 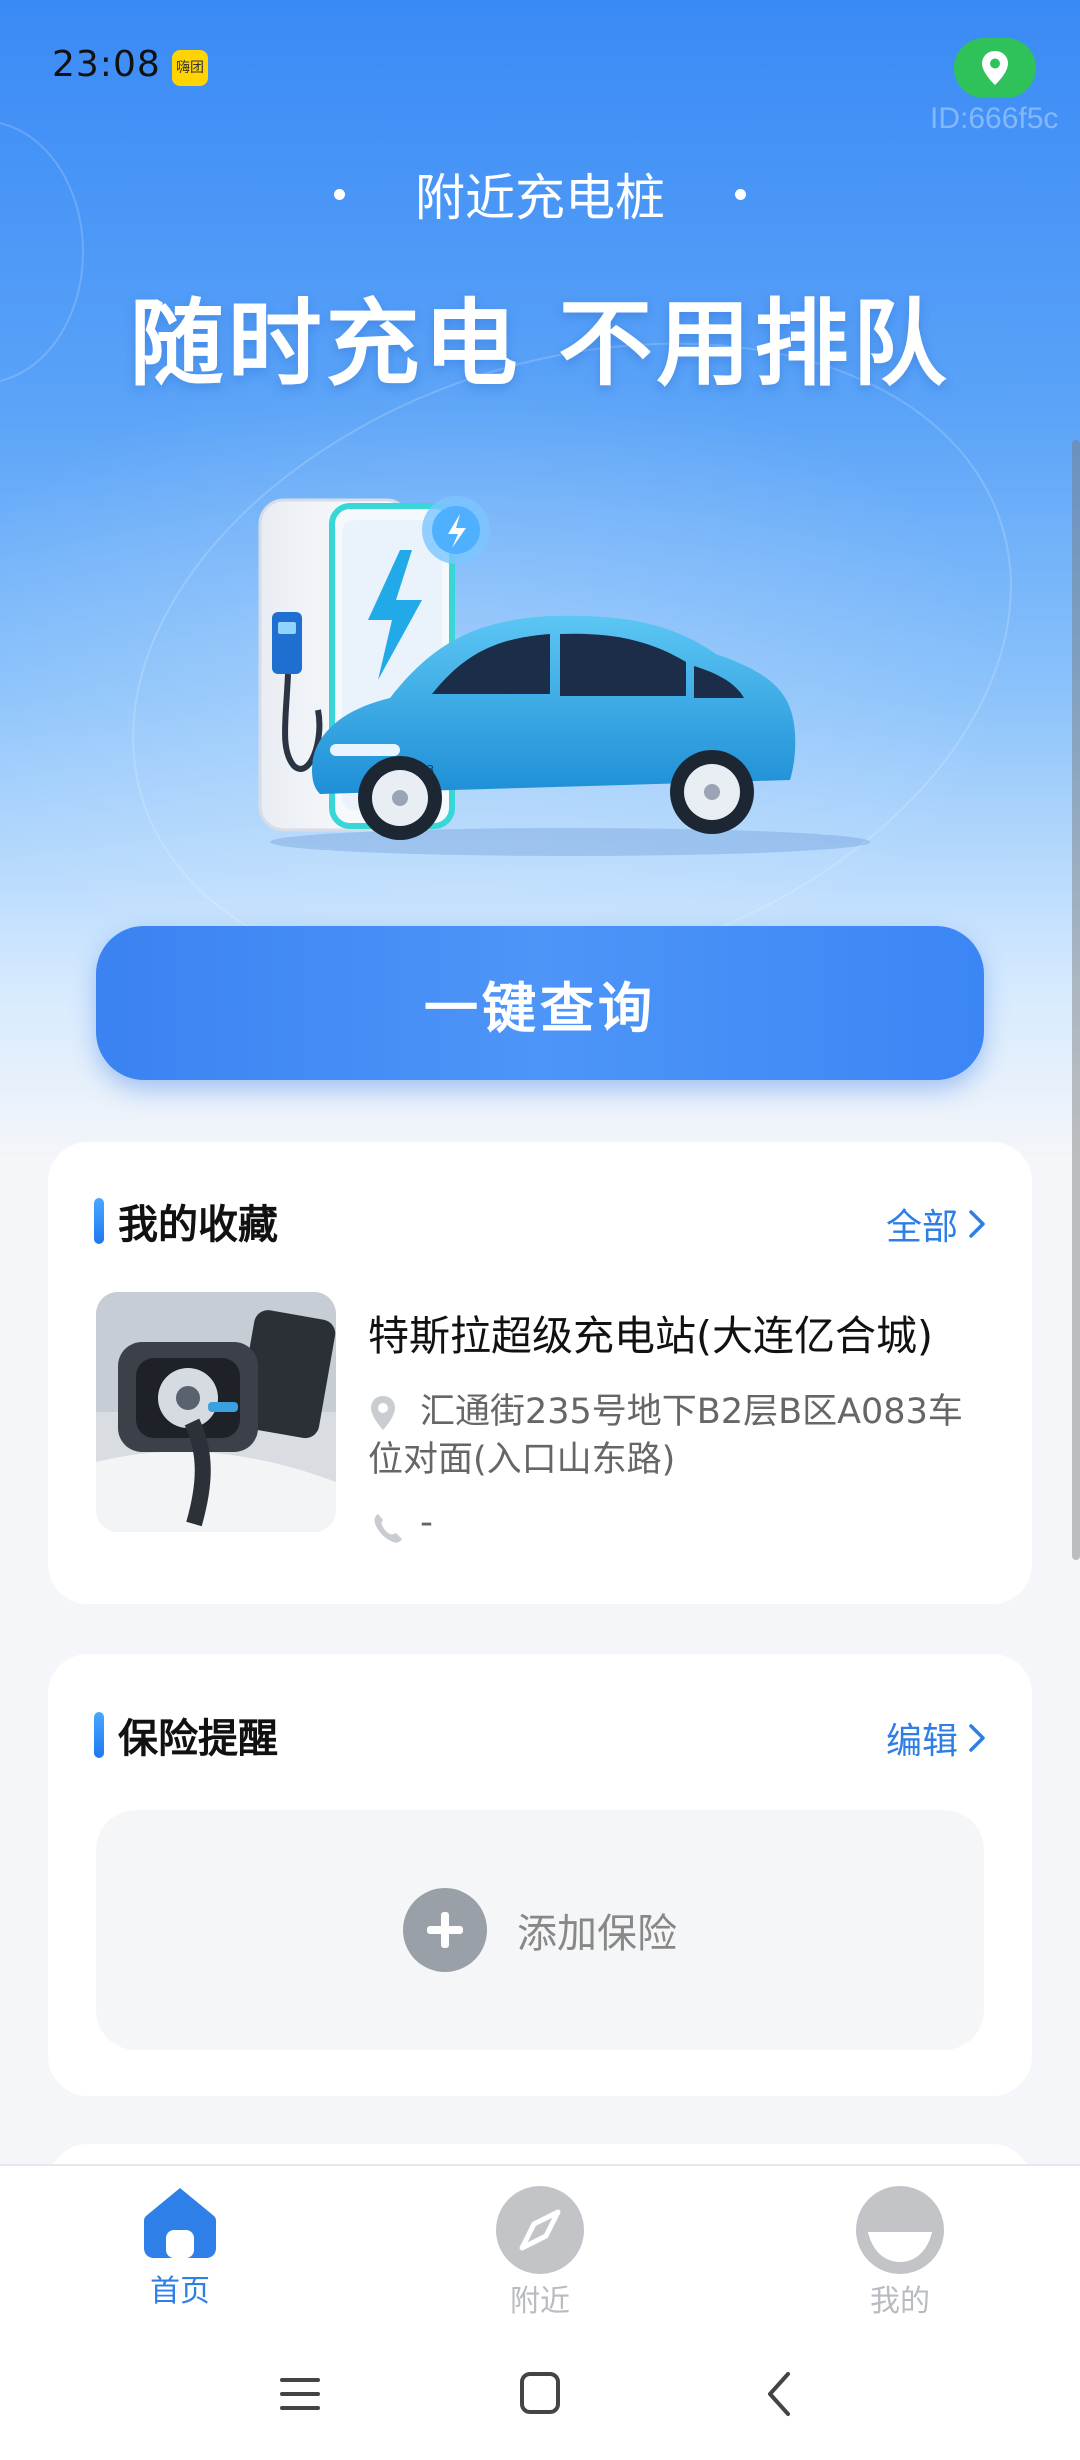 I want to click on home-icon, so click(x=180, y=2223).